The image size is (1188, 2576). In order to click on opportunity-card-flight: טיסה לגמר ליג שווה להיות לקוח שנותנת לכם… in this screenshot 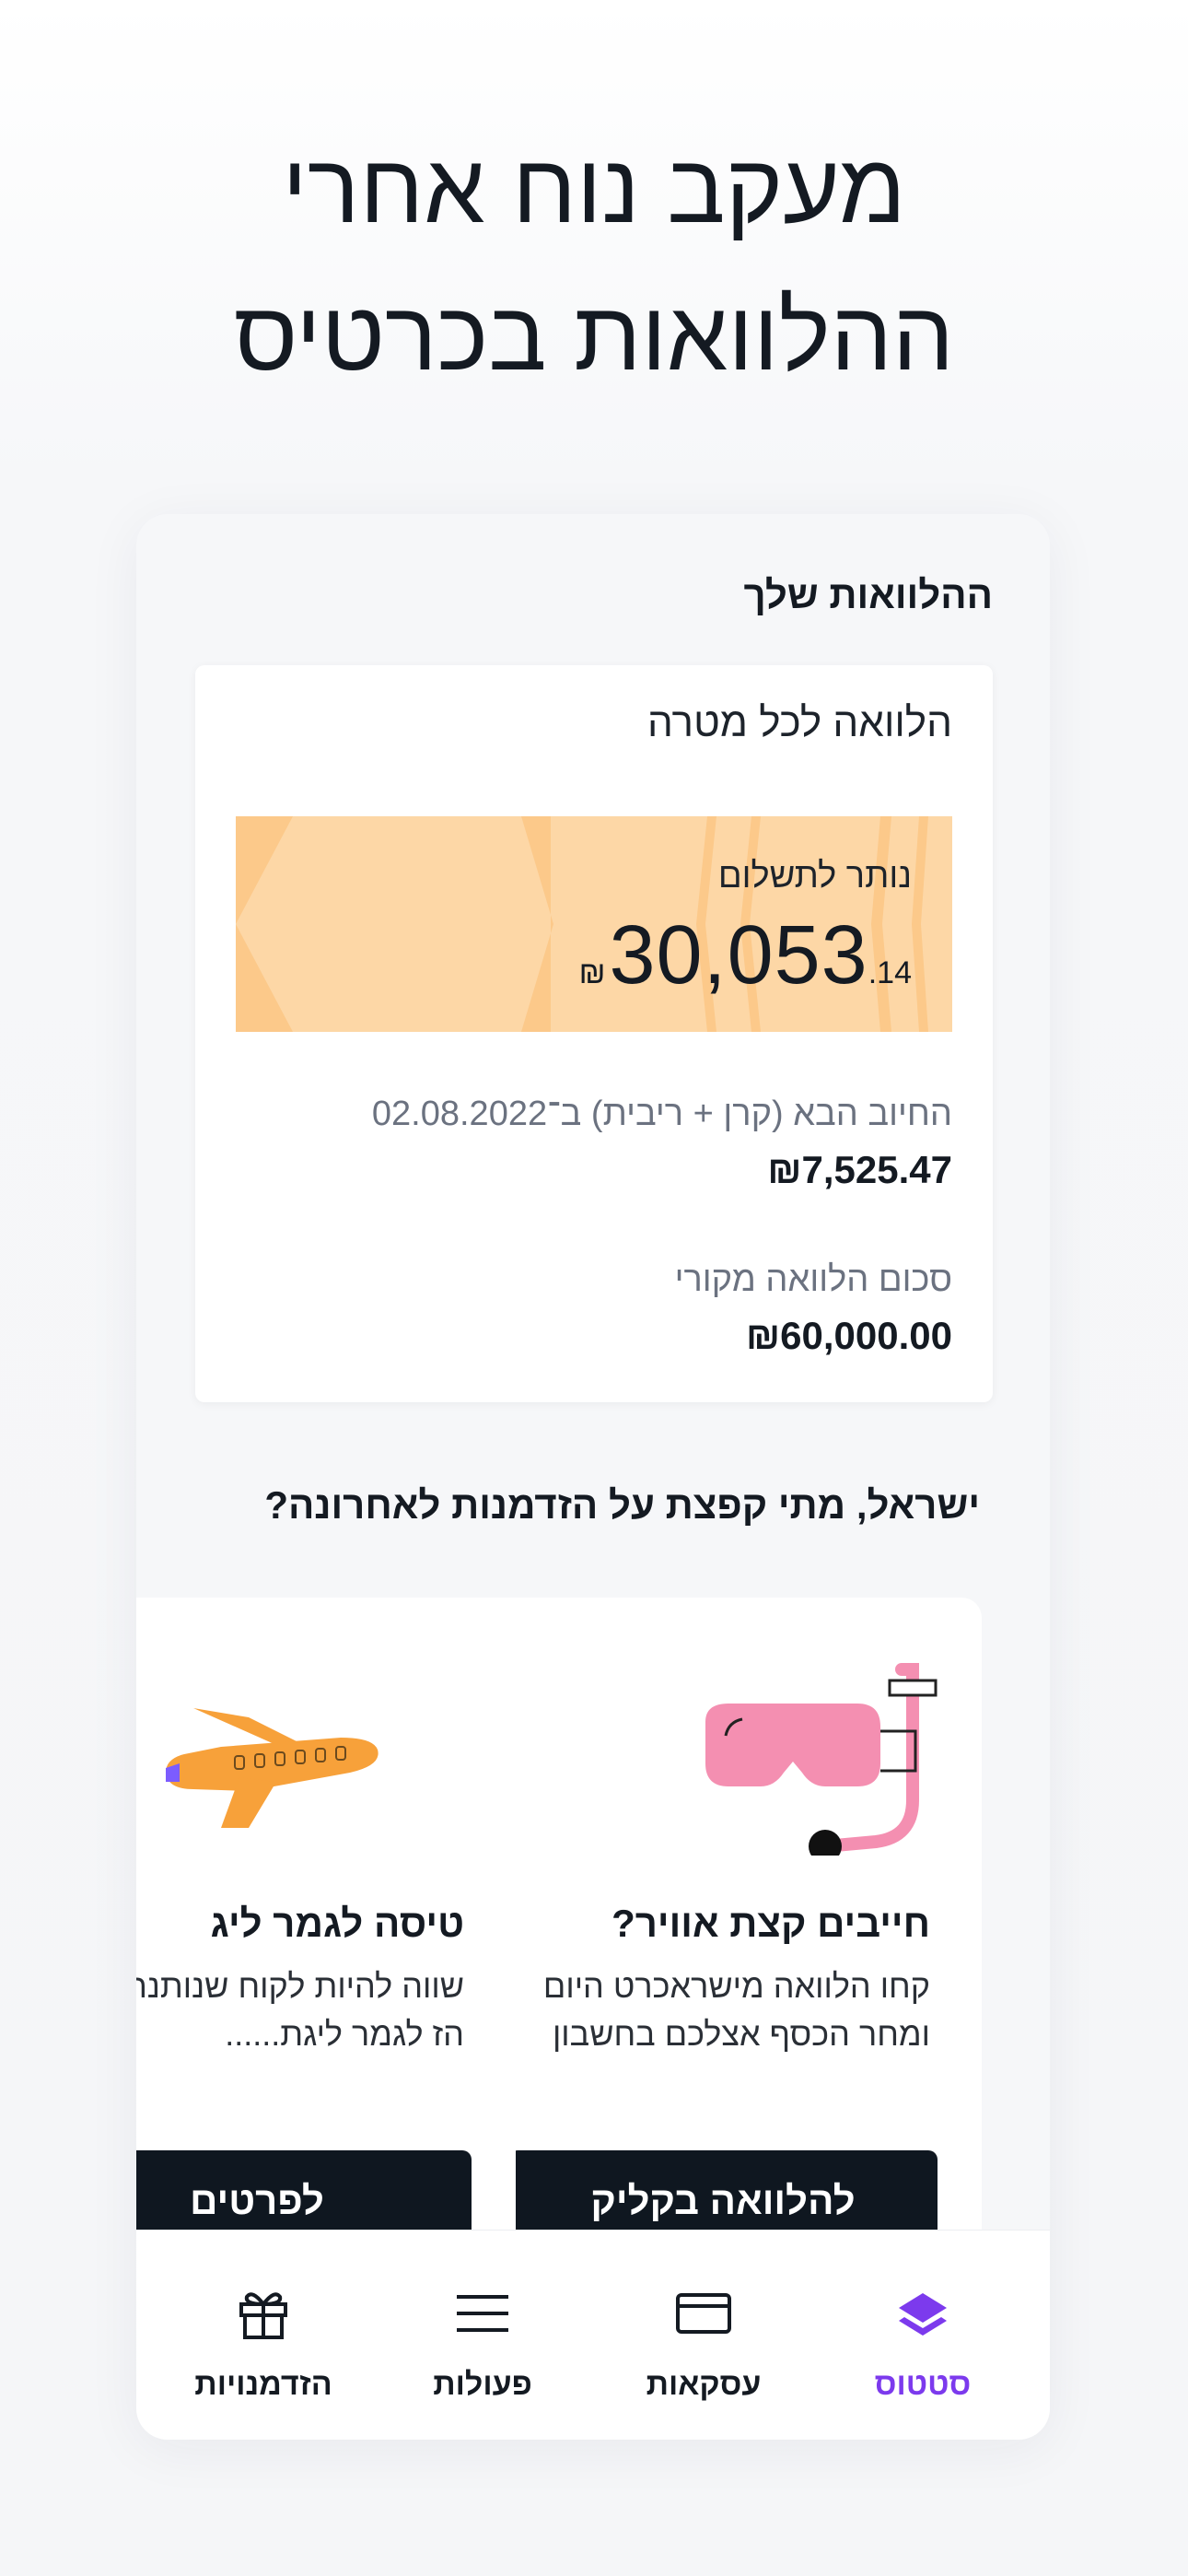, I will do `click(326, 1948)`.